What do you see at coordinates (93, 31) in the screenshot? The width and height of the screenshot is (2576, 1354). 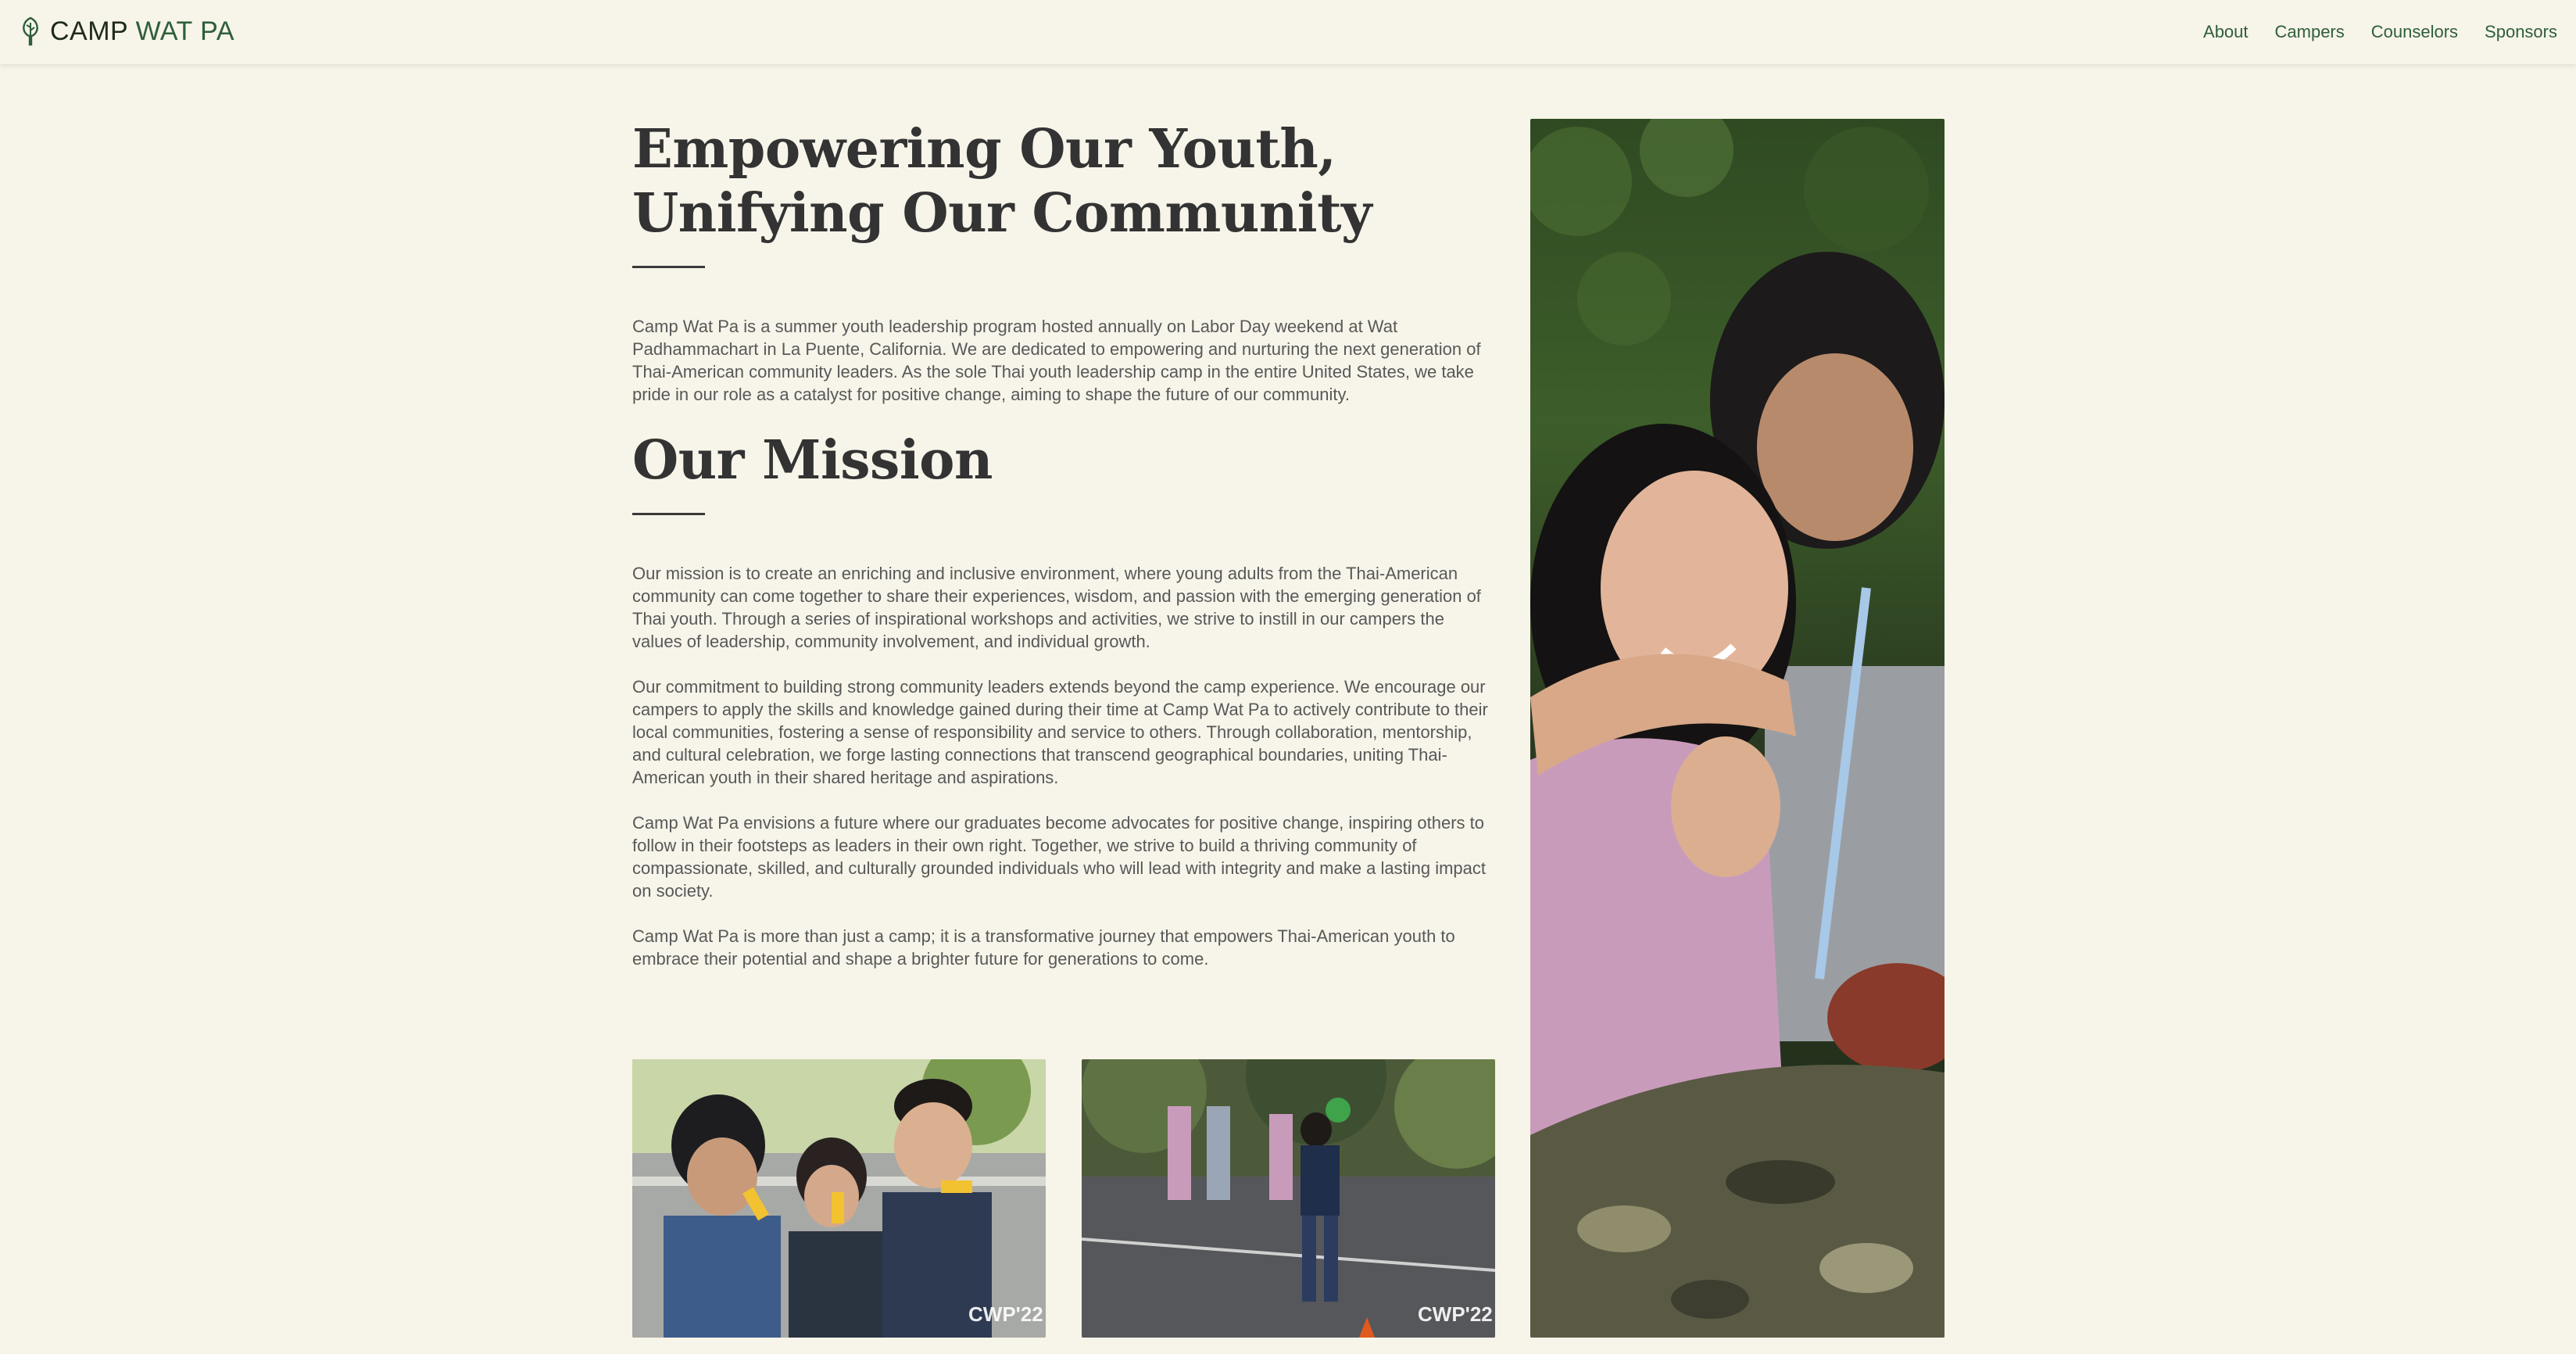 I see `brand-name-part1: CAMP` at bounding box center [93, 31].